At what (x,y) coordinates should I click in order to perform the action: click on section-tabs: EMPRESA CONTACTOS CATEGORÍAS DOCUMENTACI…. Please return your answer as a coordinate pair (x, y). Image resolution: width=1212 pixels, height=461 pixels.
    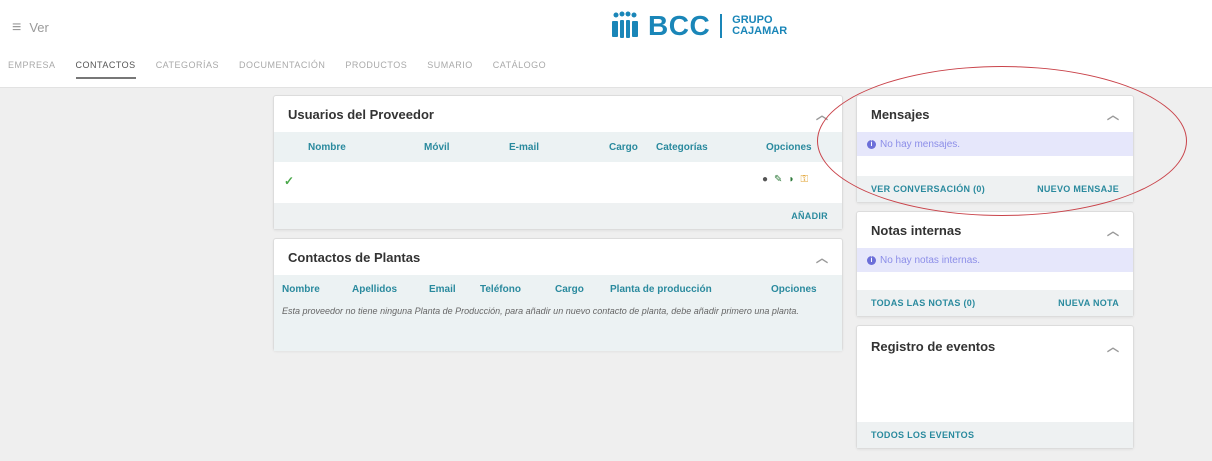
    Looking at the image, I should click on (277, 69).